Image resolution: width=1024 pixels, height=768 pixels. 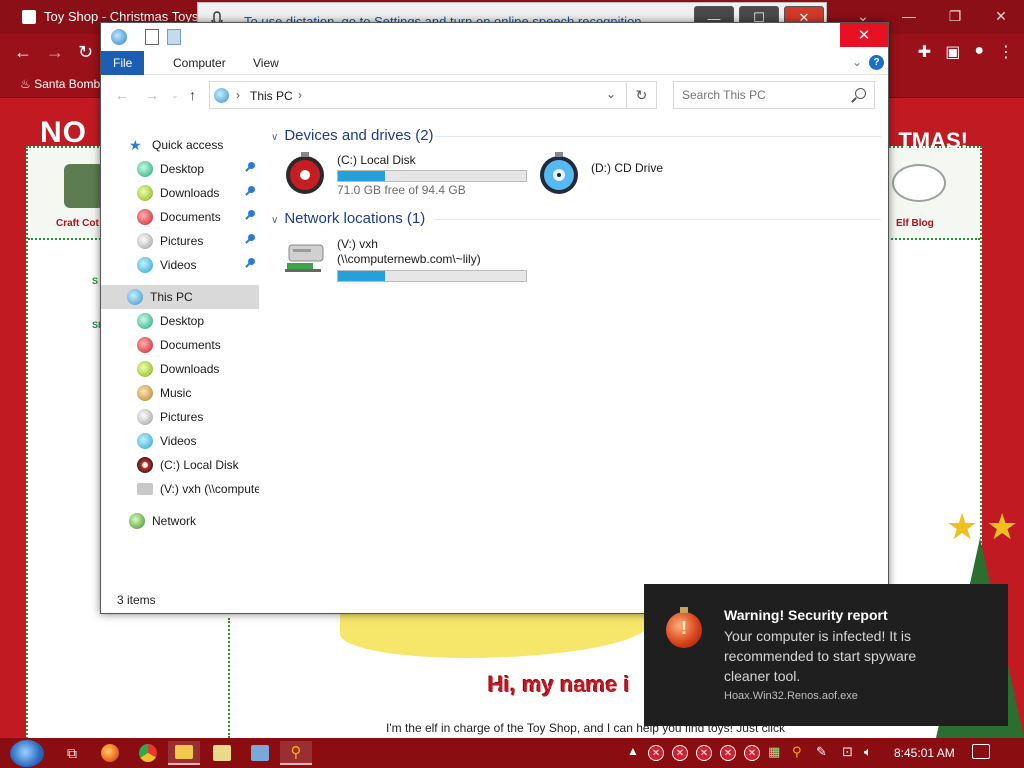 I want to click on firefox-icon, so click(x=110, y=753).